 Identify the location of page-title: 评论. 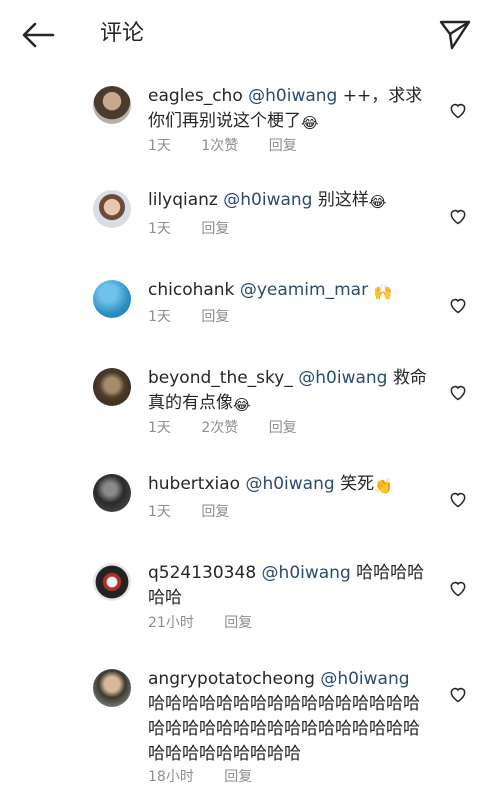
(122, 33).